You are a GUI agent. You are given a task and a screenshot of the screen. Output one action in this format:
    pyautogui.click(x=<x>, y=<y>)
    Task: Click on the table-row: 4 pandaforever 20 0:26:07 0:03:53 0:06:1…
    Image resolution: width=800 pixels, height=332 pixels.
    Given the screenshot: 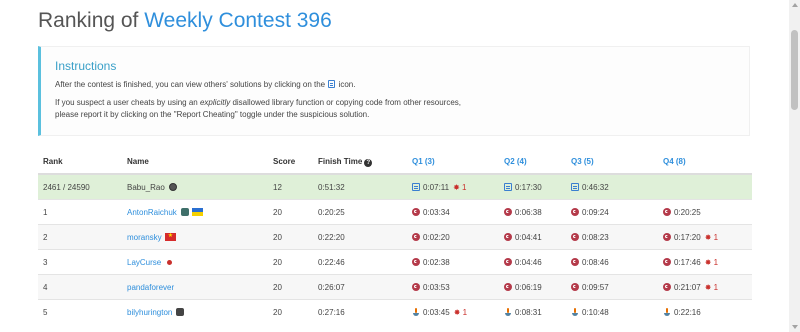 What is the action you would take?
    pyautogui.click(x=395, y=287)
    